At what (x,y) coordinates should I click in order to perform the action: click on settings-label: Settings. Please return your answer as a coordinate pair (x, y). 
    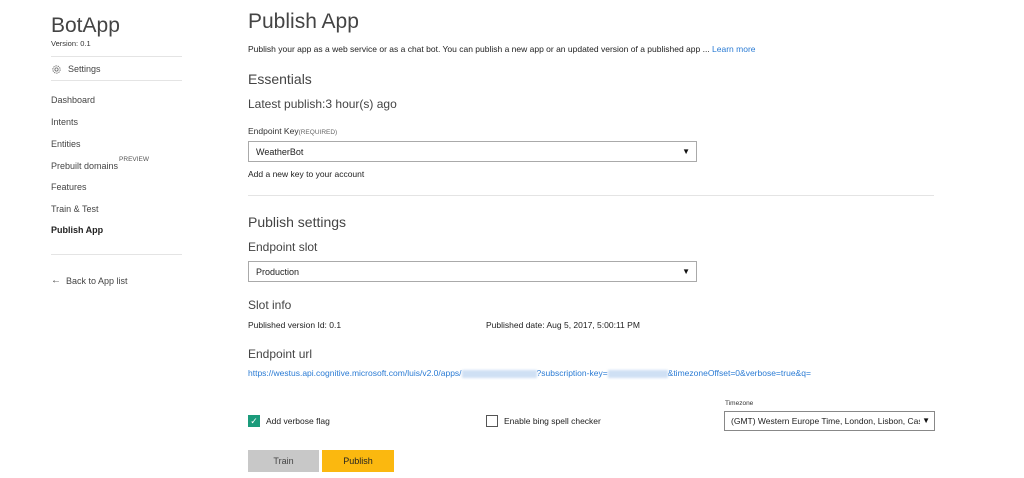
    Looking at the image, I should click on (84, 69).